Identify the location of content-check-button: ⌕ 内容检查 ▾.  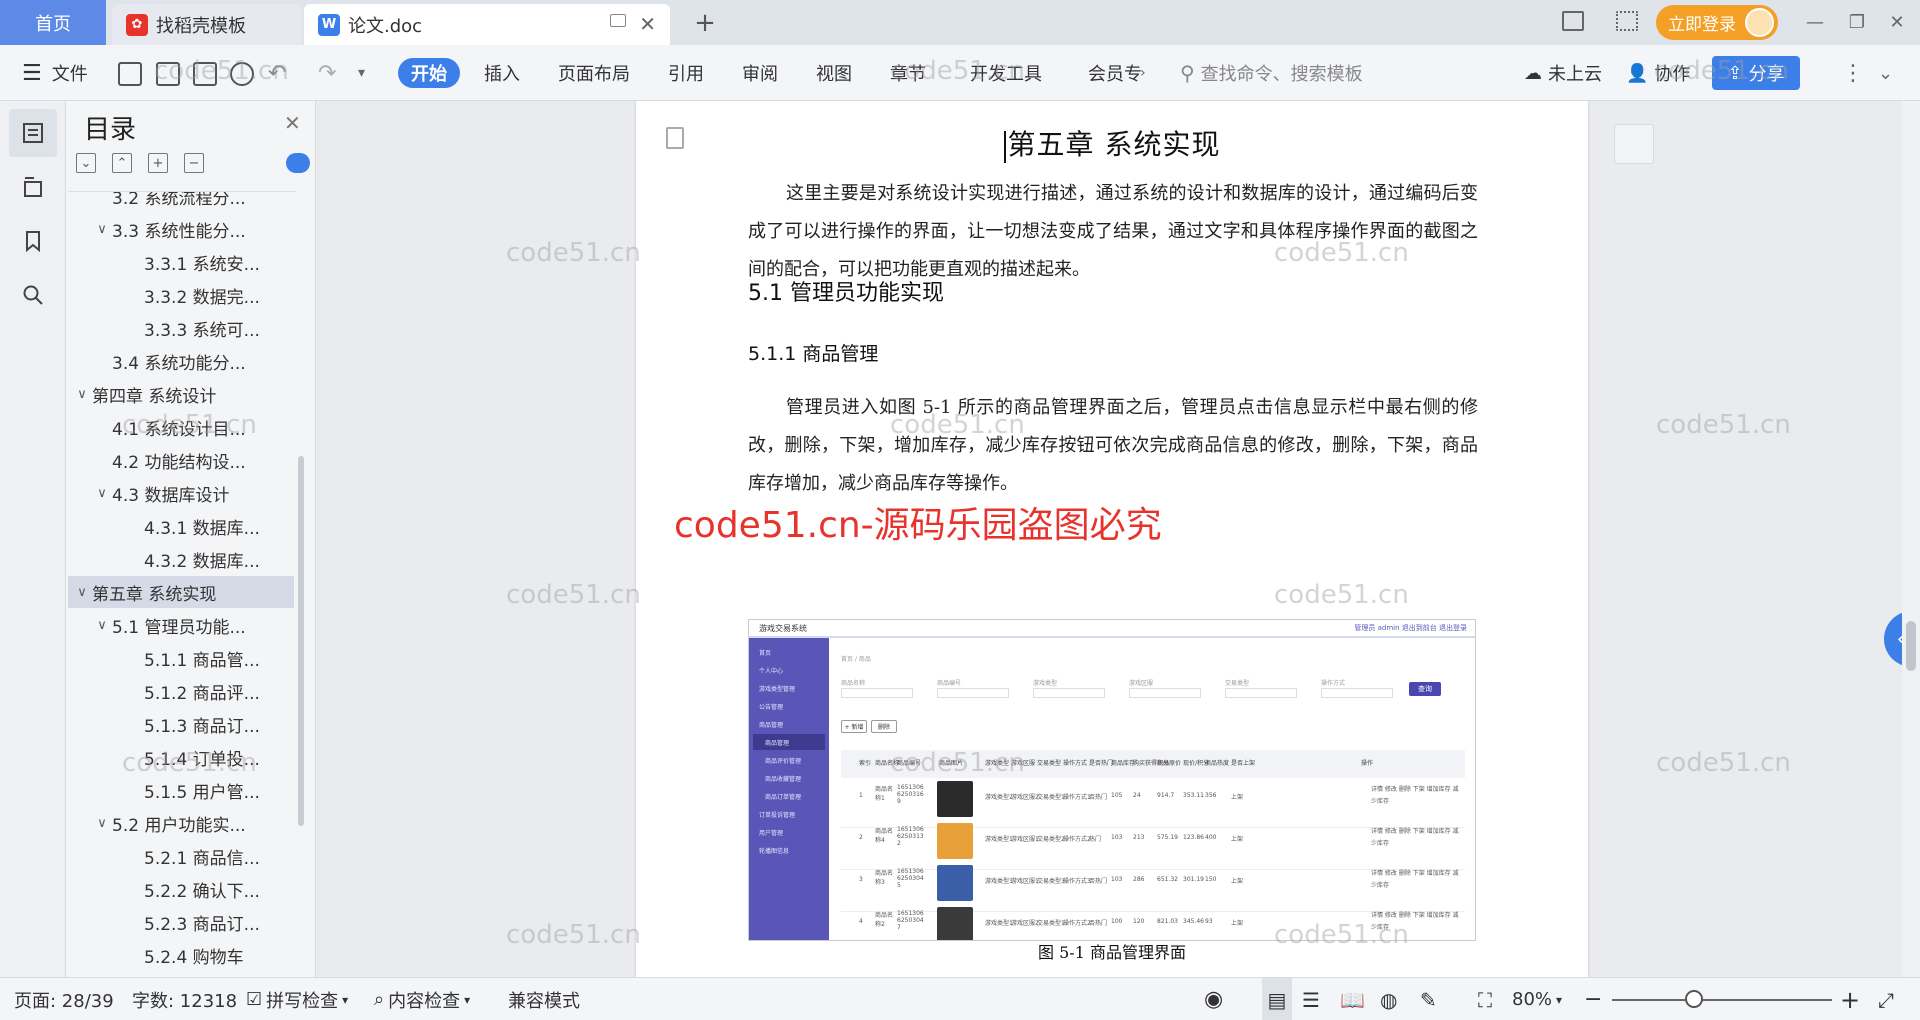
(422, 999).